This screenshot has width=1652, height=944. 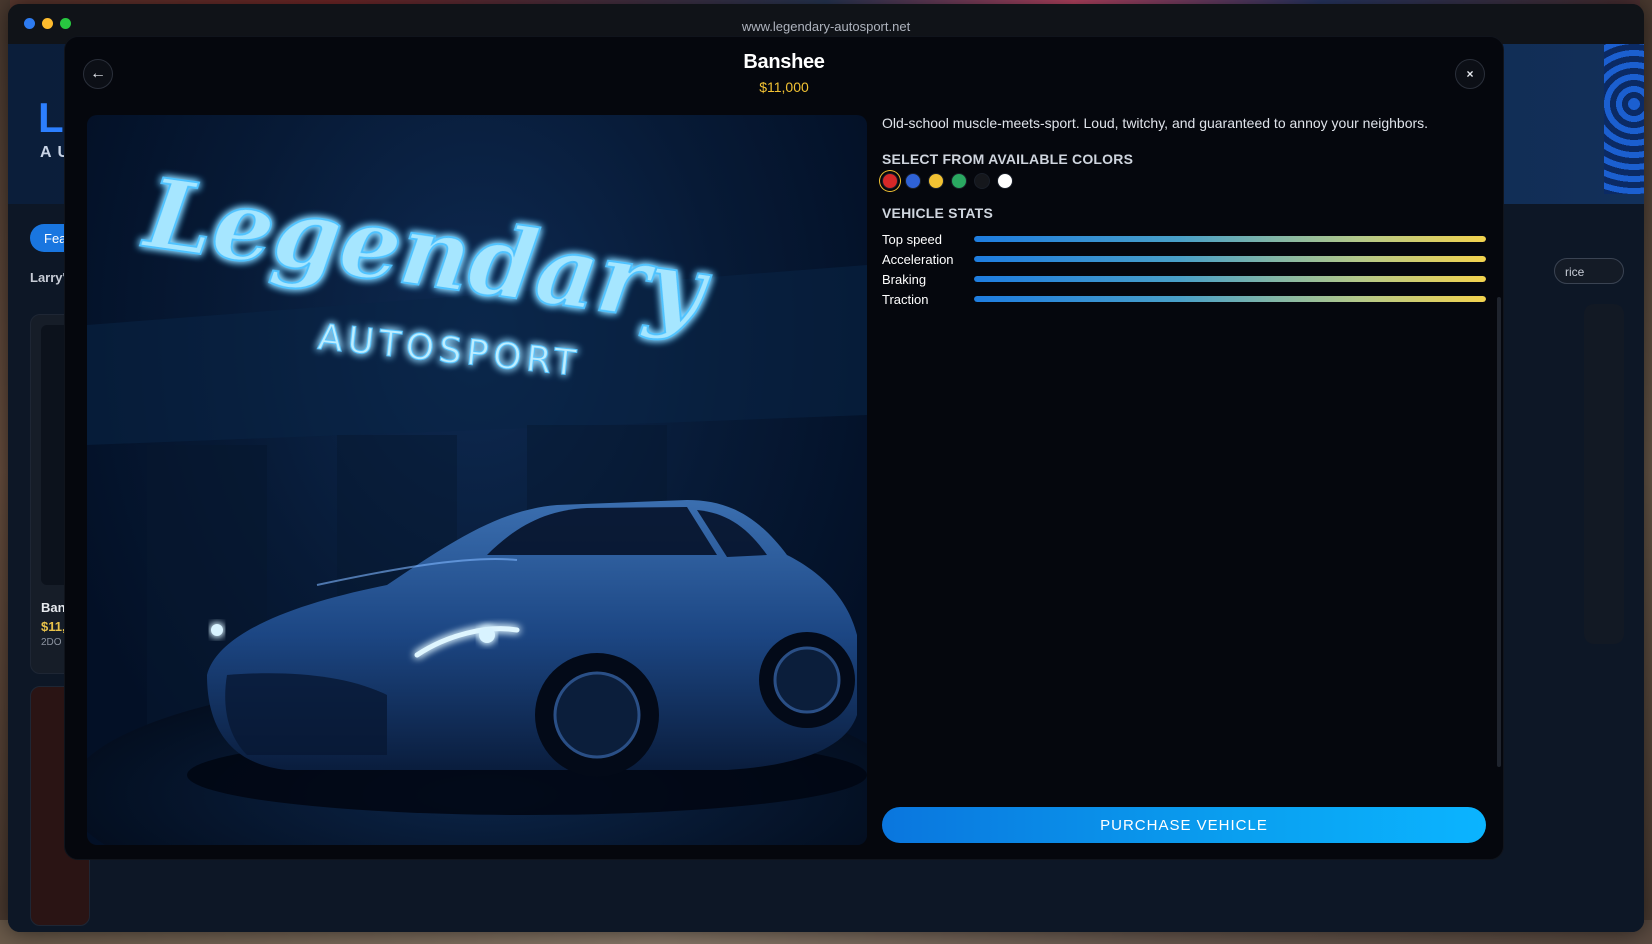 What do you see at coordinates (936, 181) in the screenshot?
I see `color-swatch-yellow` at bounding box center [936, 181].